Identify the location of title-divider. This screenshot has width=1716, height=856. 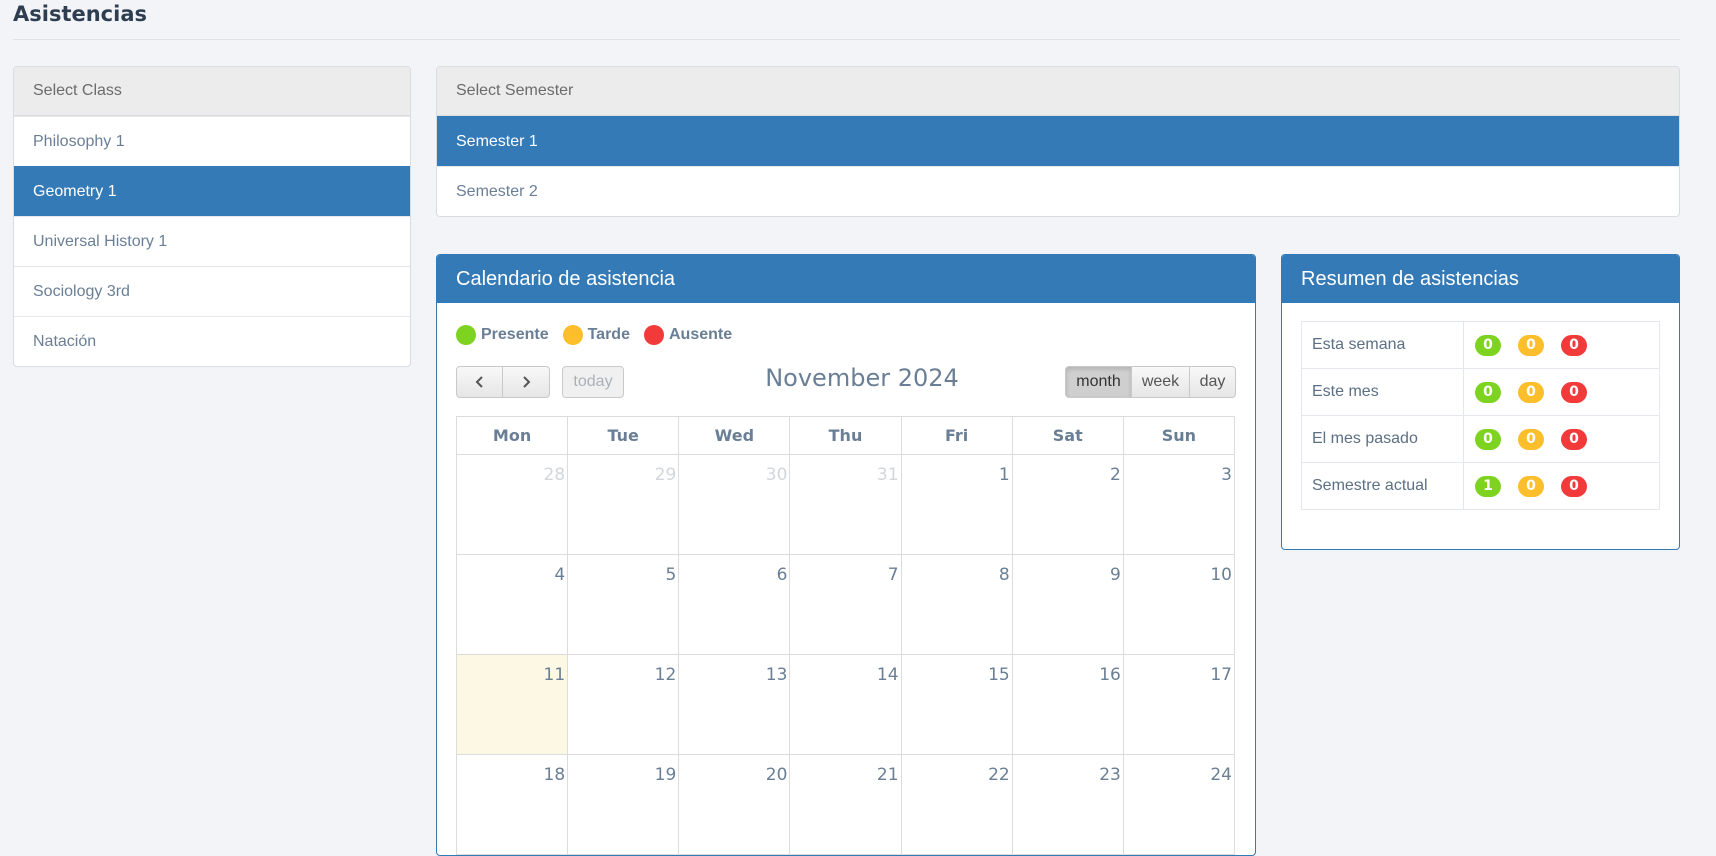
(846, 39).